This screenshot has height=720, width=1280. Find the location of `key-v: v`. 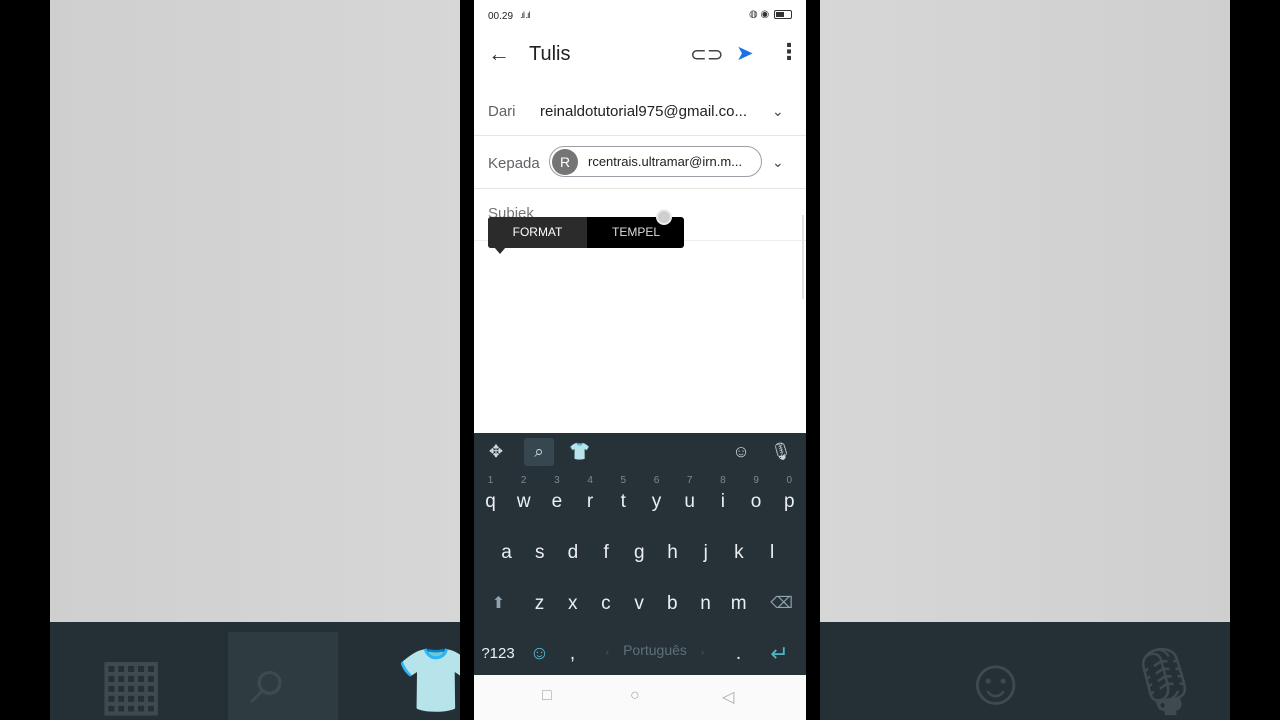

key-v: v is located at coordinates (639, 600).